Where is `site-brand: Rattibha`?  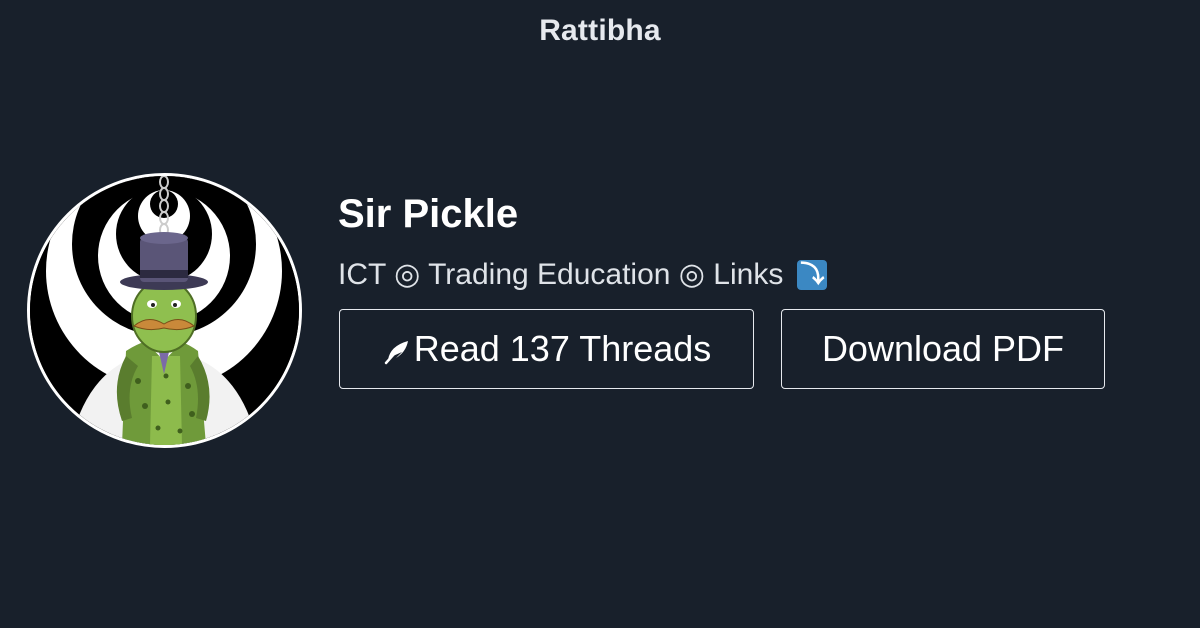
site-brand: Rattibha is located at coordinates (600, 31).